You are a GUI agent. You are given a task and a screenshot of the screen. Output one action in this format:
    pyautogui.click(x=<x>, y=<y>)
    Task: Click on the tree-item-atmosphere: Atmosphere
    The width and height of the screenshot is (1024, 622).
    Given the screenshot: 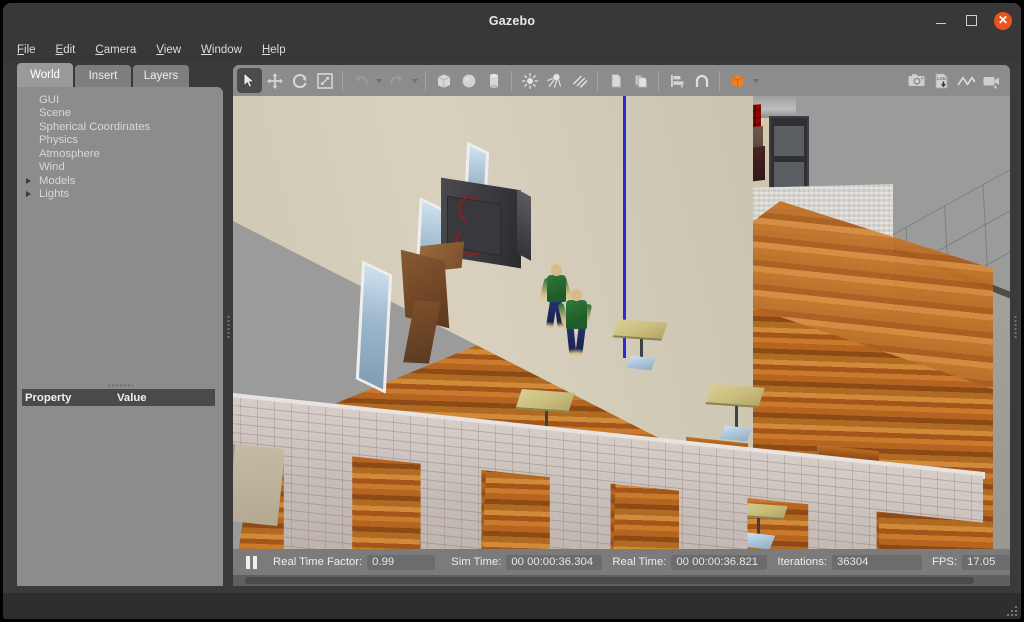 What is the action you would take?
    pyautogui.click(x=131, y=154)
    